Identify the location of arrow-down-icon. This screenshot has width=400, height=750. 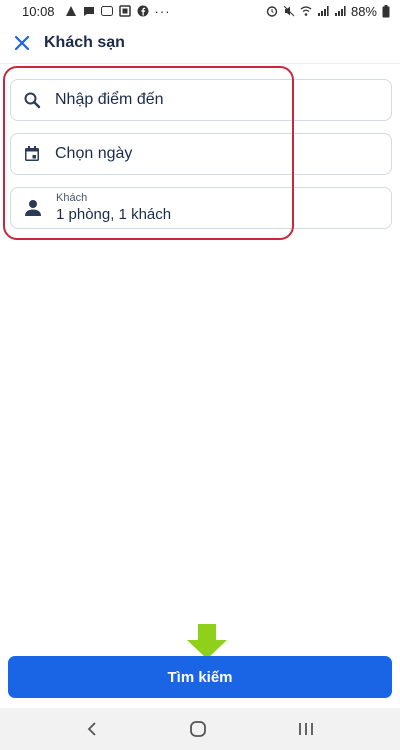
(207, 641).